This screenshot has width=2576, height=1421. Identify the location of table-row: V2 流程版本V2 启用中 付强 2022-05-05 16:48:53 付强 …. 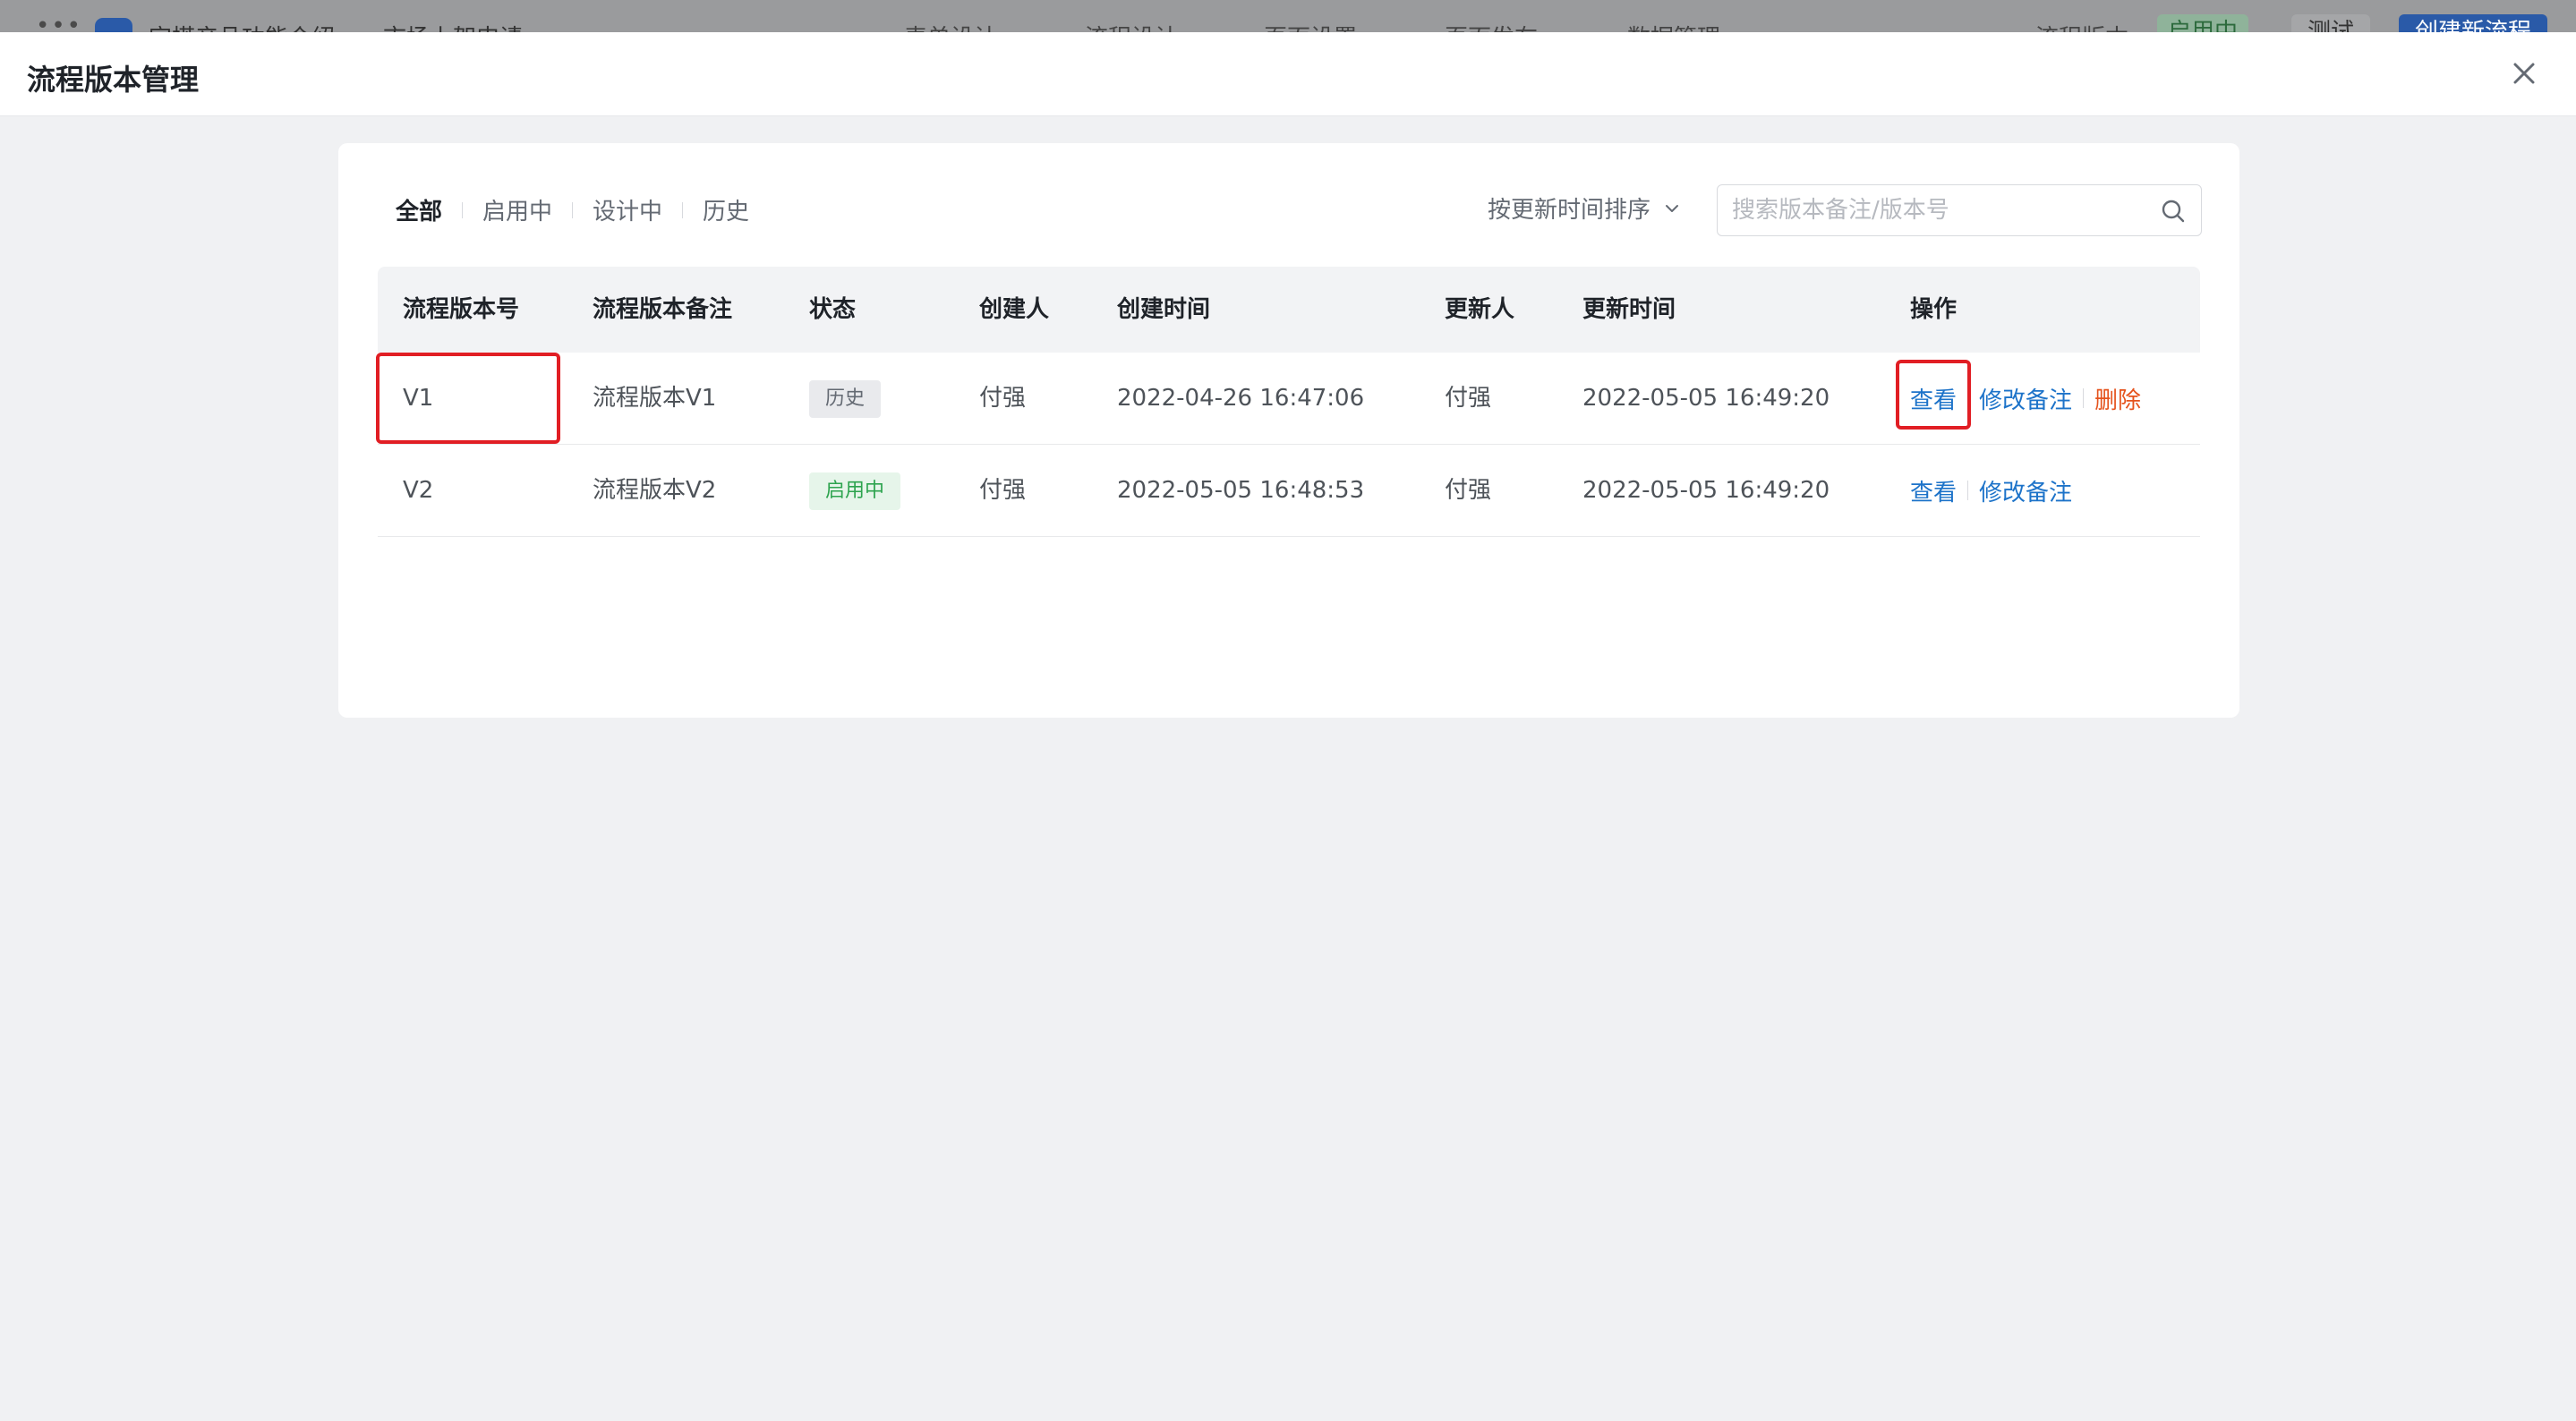
(1289, 491).